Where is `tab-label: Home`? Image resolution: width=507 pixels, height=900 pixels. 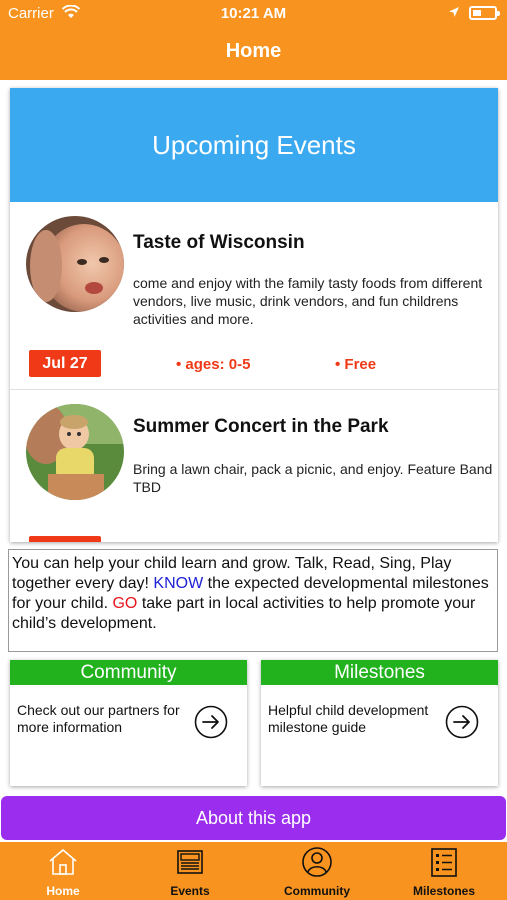 tab-label: Home is located at coordinates (63, 891).